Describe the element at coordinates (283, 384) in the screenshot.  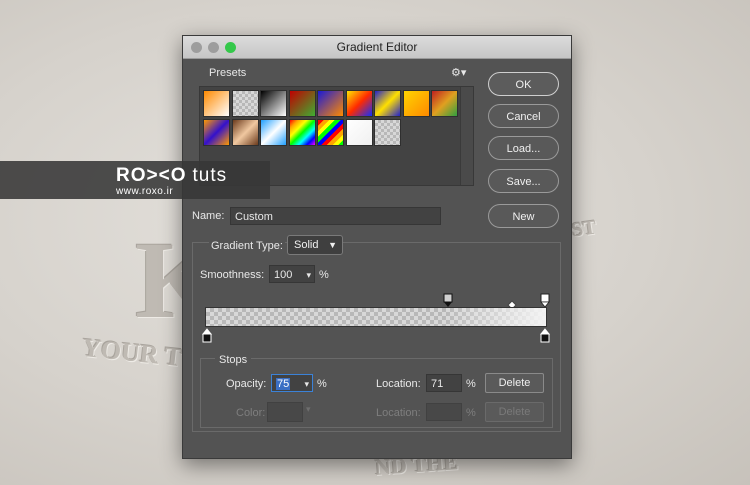
I see `opacity-value: 75` at that location.